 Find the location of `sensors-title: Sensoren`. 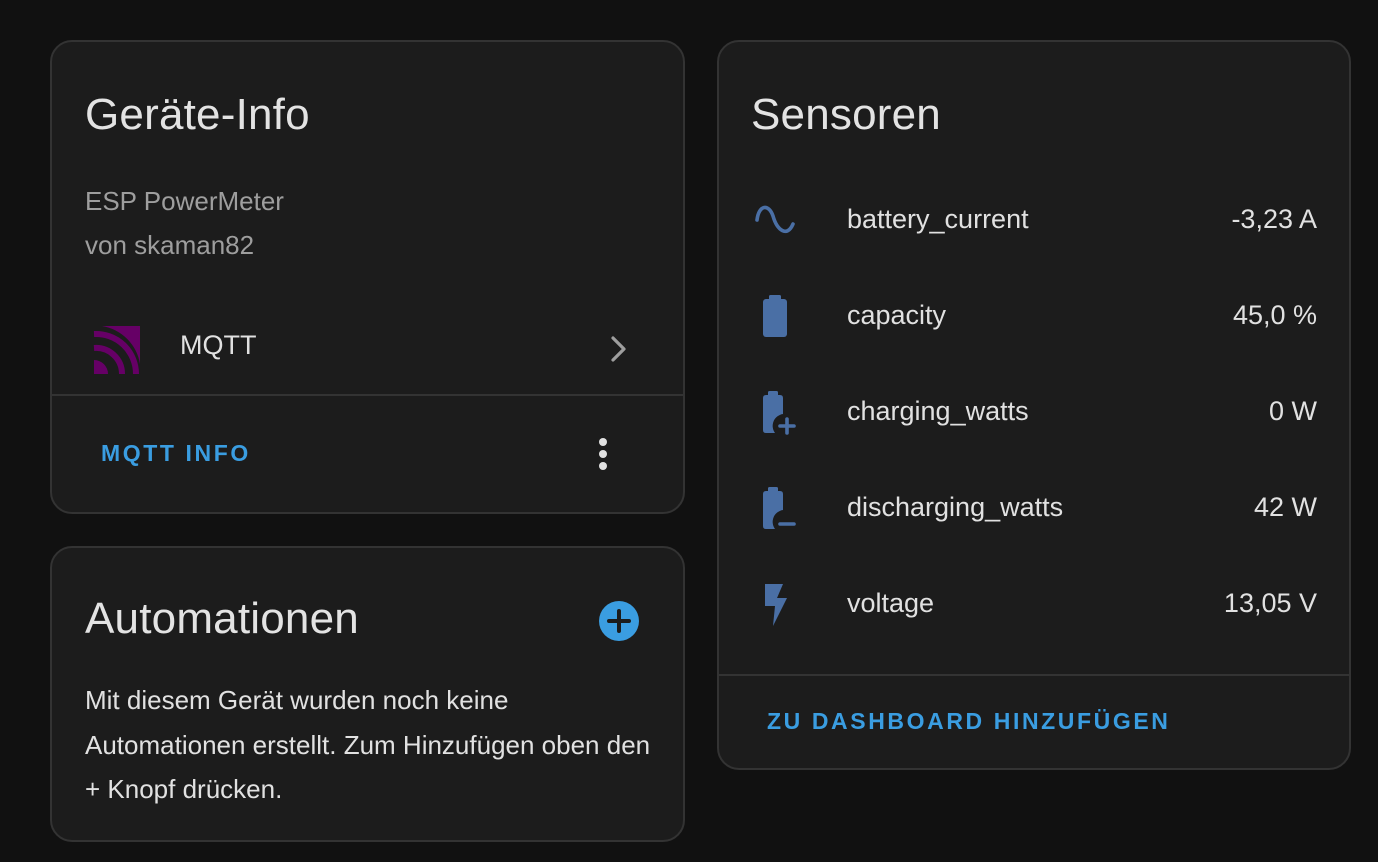

sensors-title: Sensoren is located at coordinates (846, 114).